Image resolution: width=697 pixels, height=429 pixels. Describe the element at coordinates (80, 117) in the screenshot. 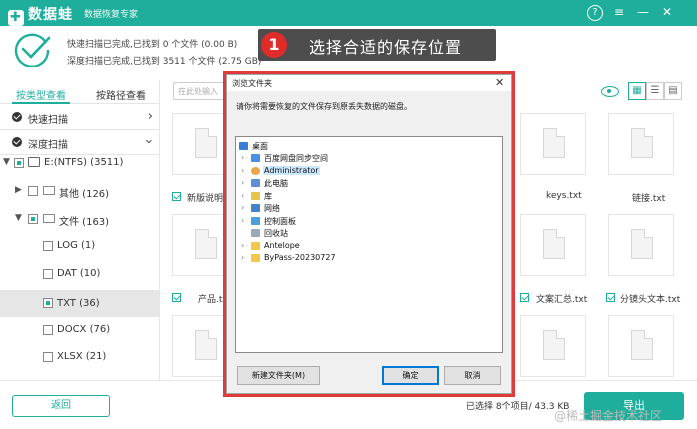

I see `quick-scan-row: 快速扫描 ›` at that location.